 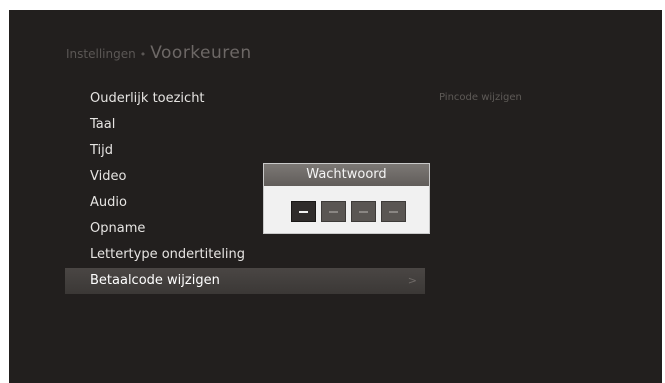 I want to click on menu-item-betaalcode-wijzigen: Betaalcode wijzigen >, so click(x=245, y=281).